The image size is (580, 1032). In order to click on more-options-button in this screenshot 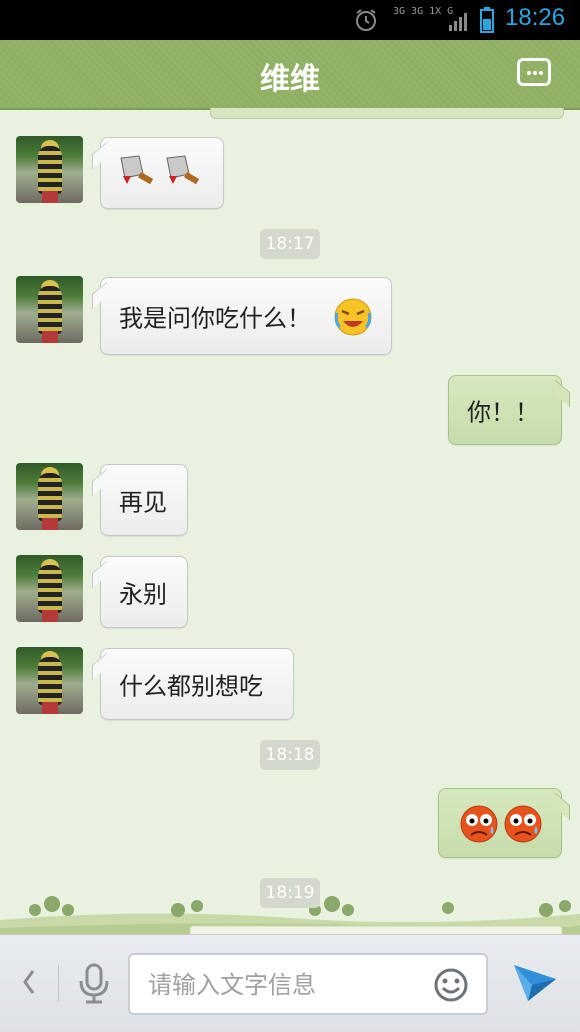, I will do `click(534, 72)`.